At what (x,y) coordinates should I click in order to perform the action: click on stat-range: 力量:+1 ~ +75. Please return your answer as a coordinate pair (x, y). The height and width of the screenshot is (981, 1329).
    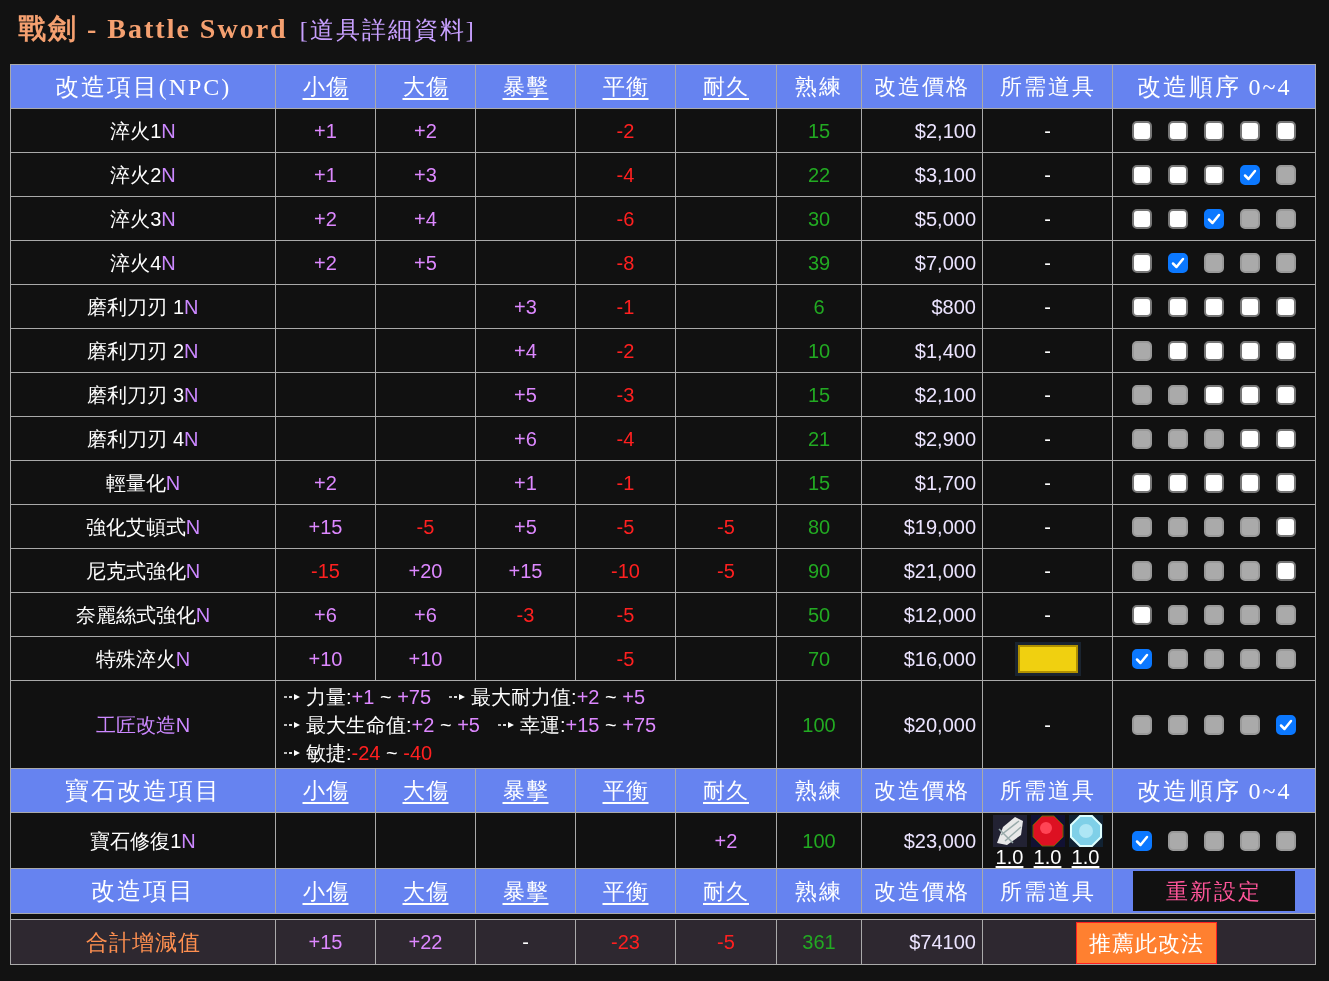
    Looking at the image, I should click on (369, 697).